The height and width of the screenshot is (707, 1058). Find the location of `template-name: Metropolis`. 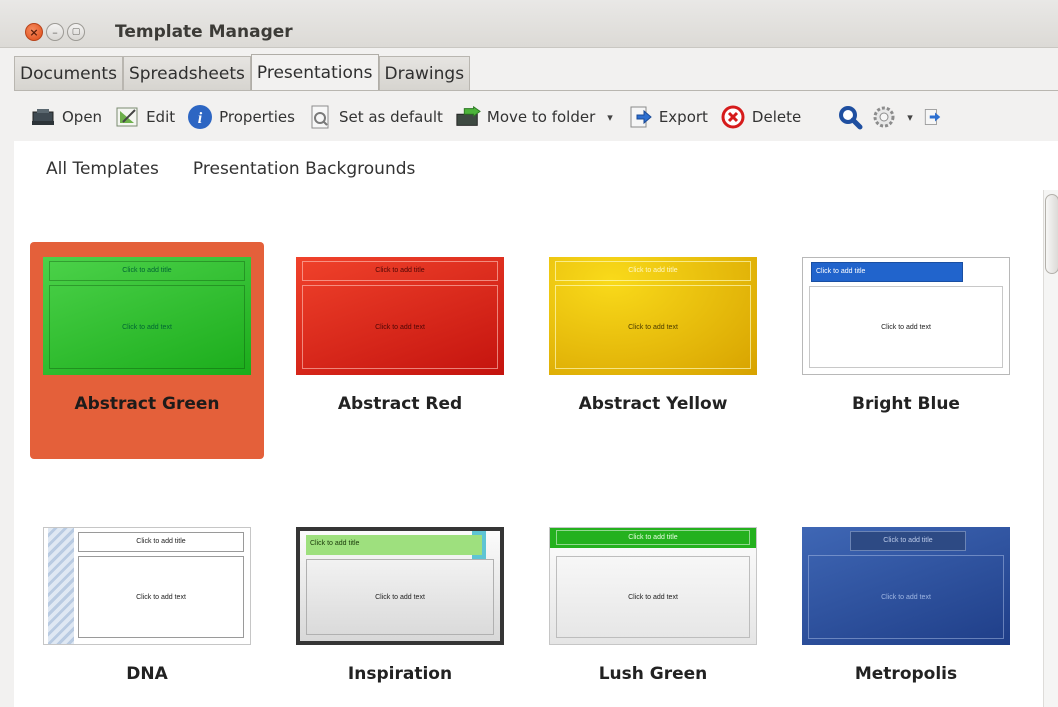

template-name: Metropolis is located at coordinates (906, 674).